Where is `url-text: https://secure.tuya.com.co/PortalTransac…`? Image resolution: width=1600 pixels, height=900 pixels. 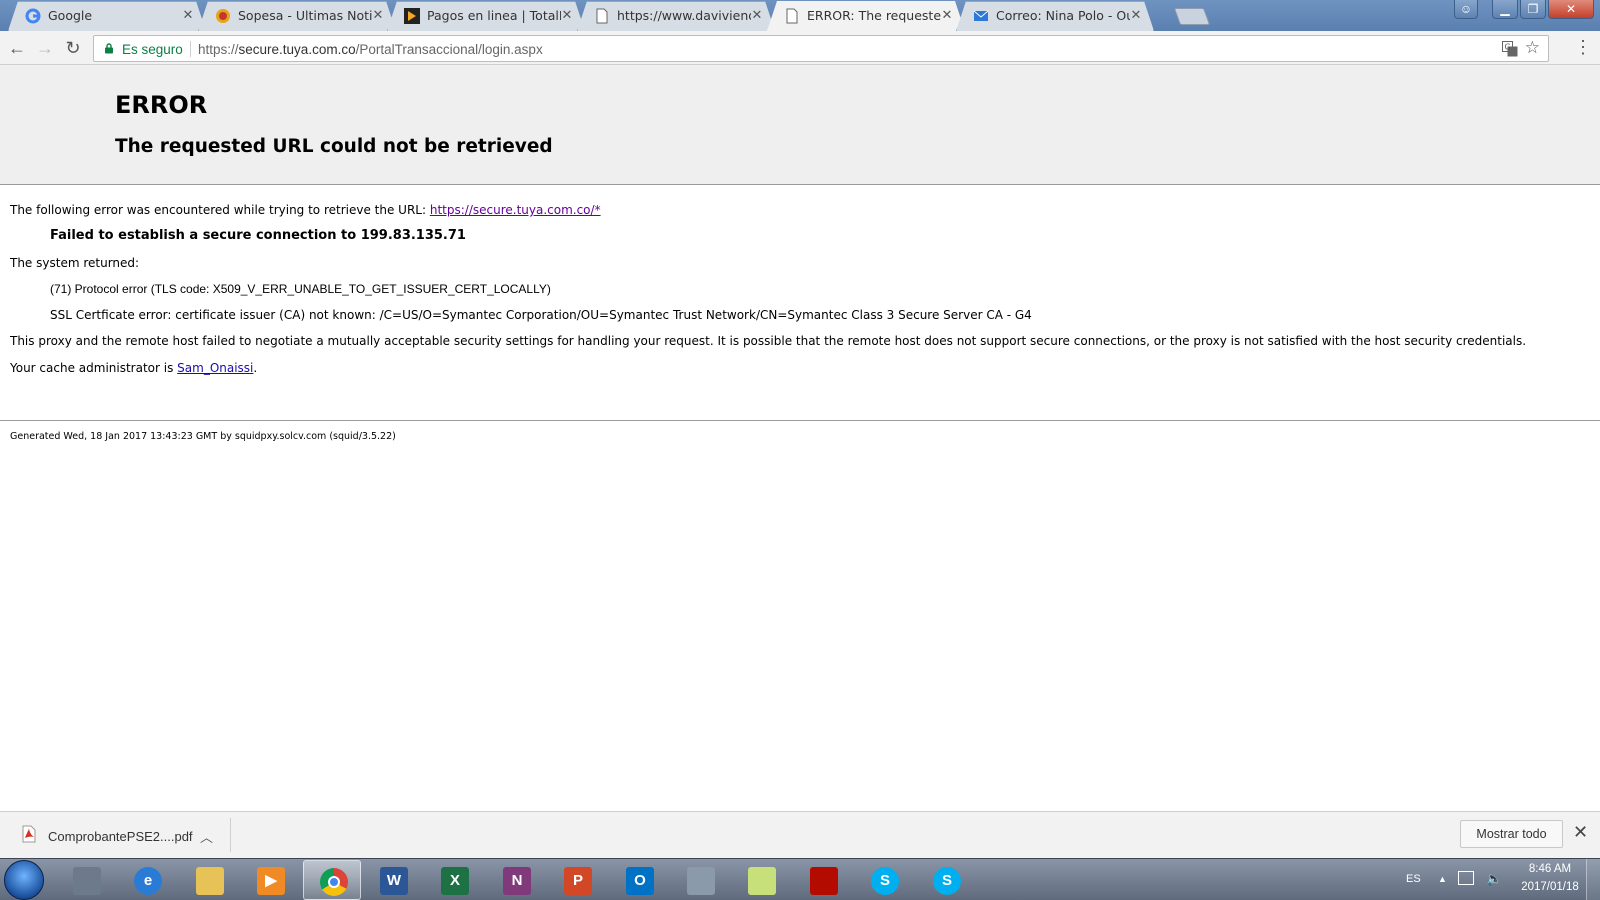 url-text: https://secure.tuya.com.co/PortalTransac… is located at coordinates (370, 49).